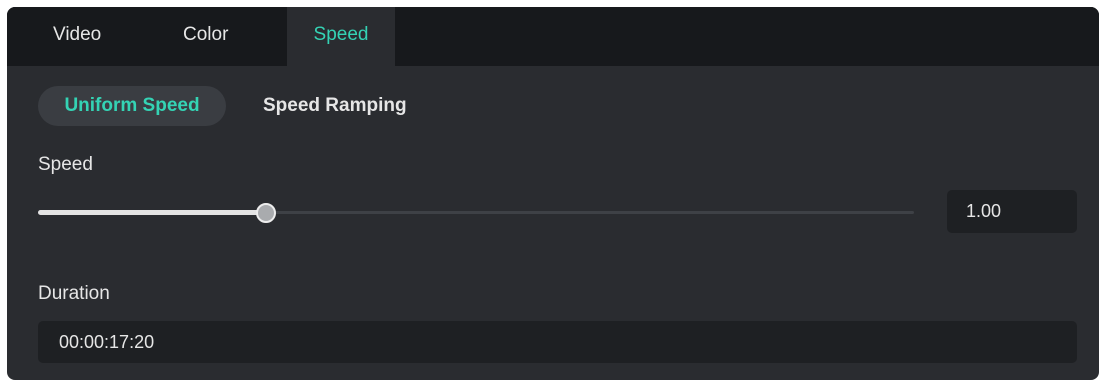  Describe the element at coordinates (65, 164) in the screenshot. I see `speed-label: Speed` at that location.